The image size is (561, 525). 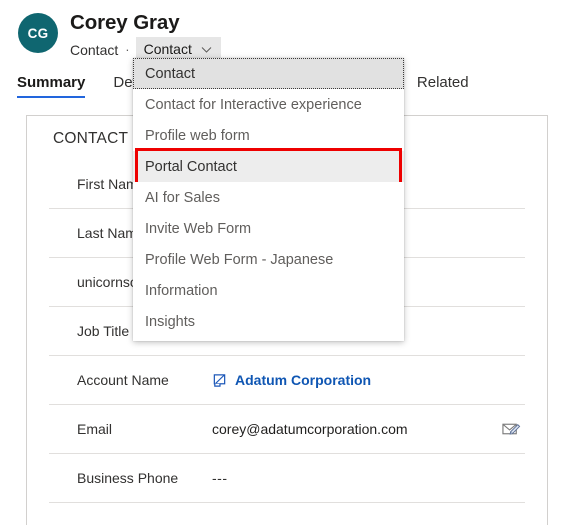 I want to click on page-title: Corey Gray, so click(x=125, y=22).